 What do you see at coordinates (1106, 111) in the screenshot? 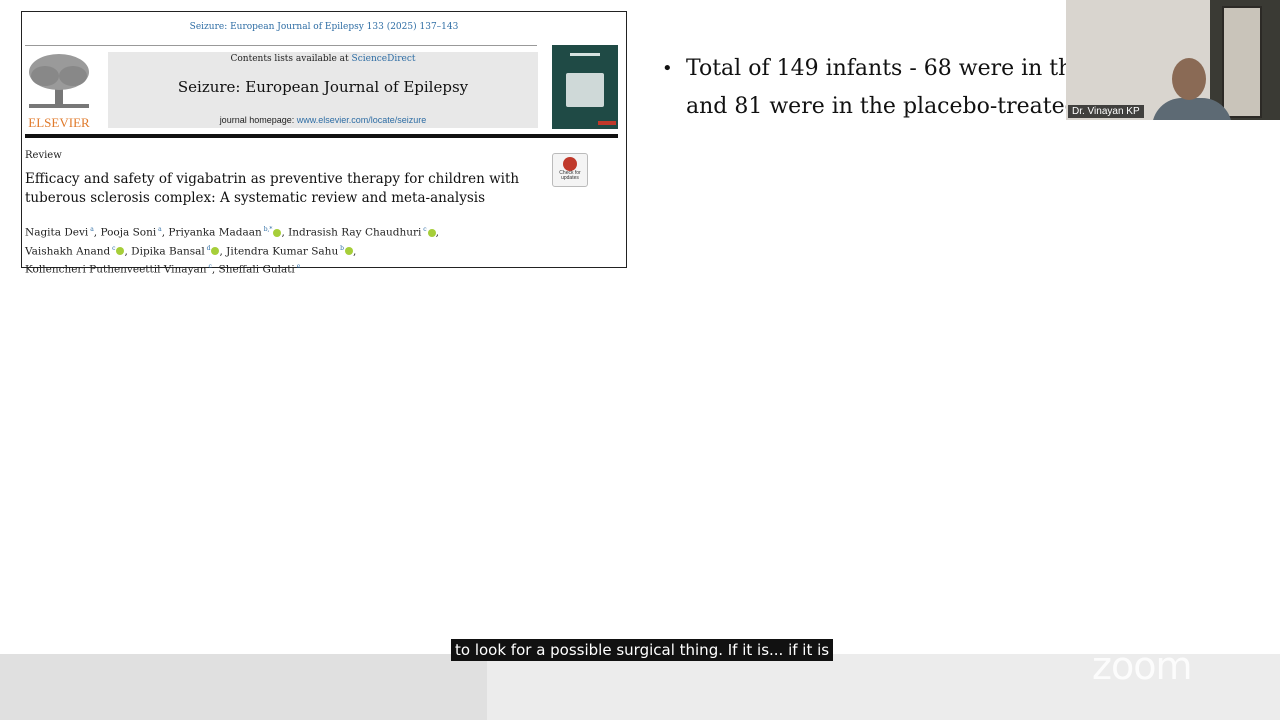
I see `speaker-name-tag: Dr. Vinayan KP` at bounding box center [1106, 111].